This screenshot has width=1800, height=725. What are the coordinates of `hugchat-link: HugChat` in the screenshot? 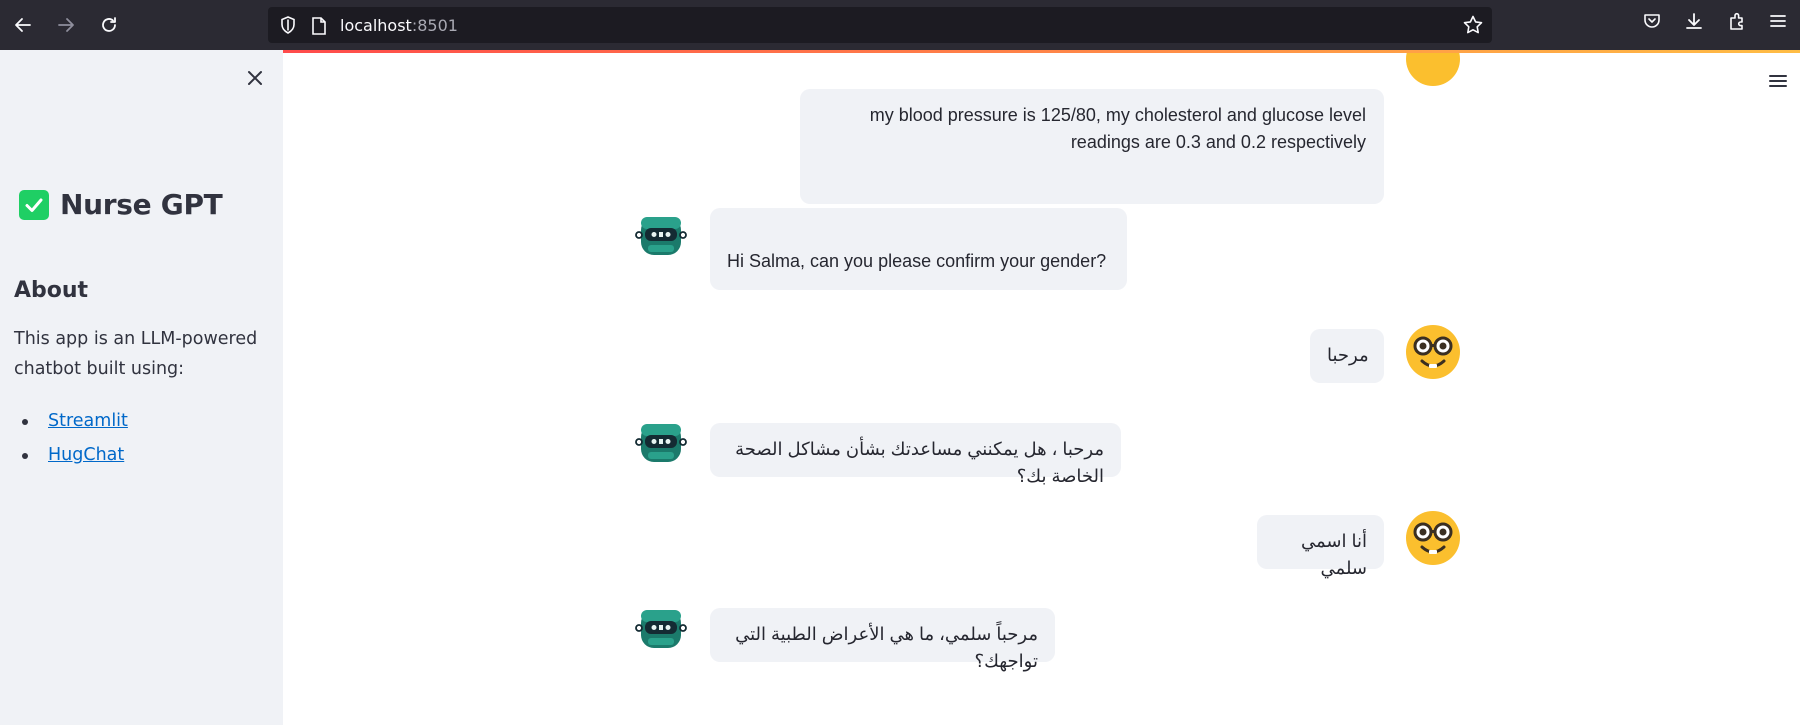 It's located at (86, 455).